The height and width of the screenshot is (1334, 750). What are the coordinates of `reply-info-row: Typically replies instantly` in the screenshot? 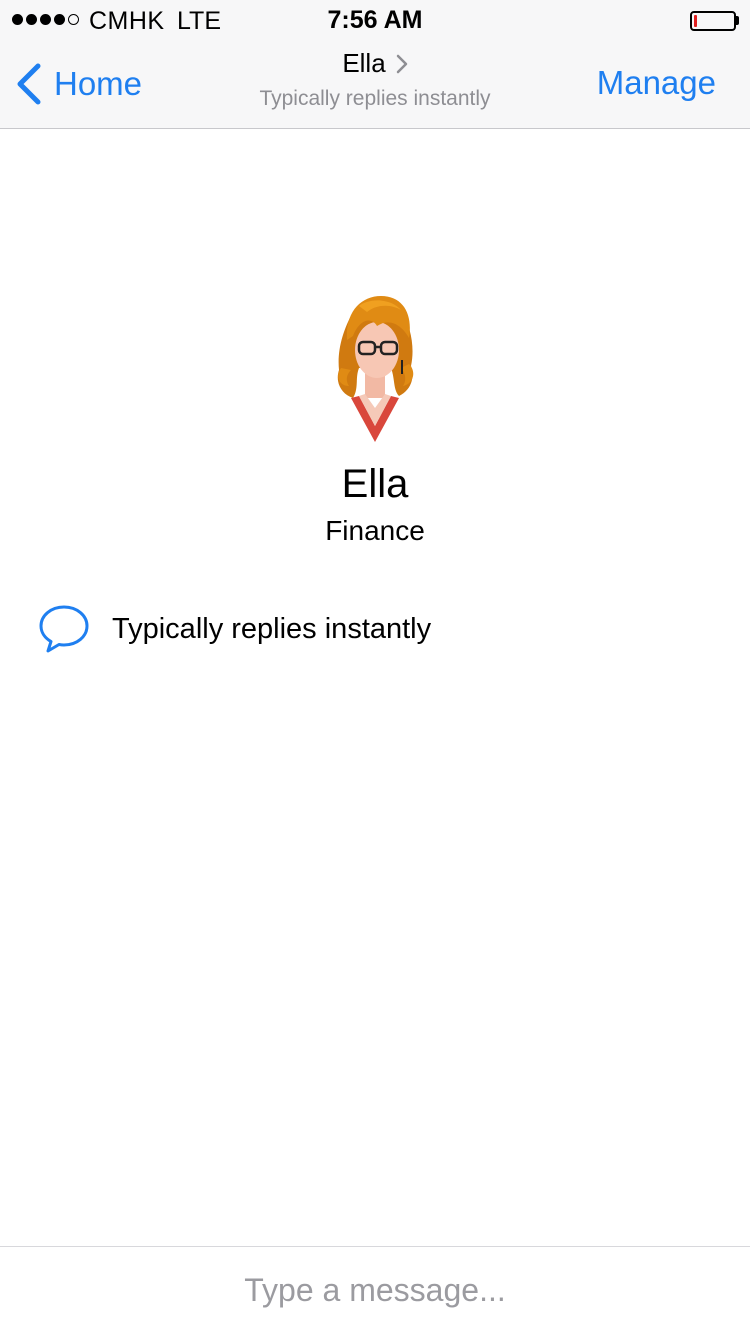 It's located at (234, 629).